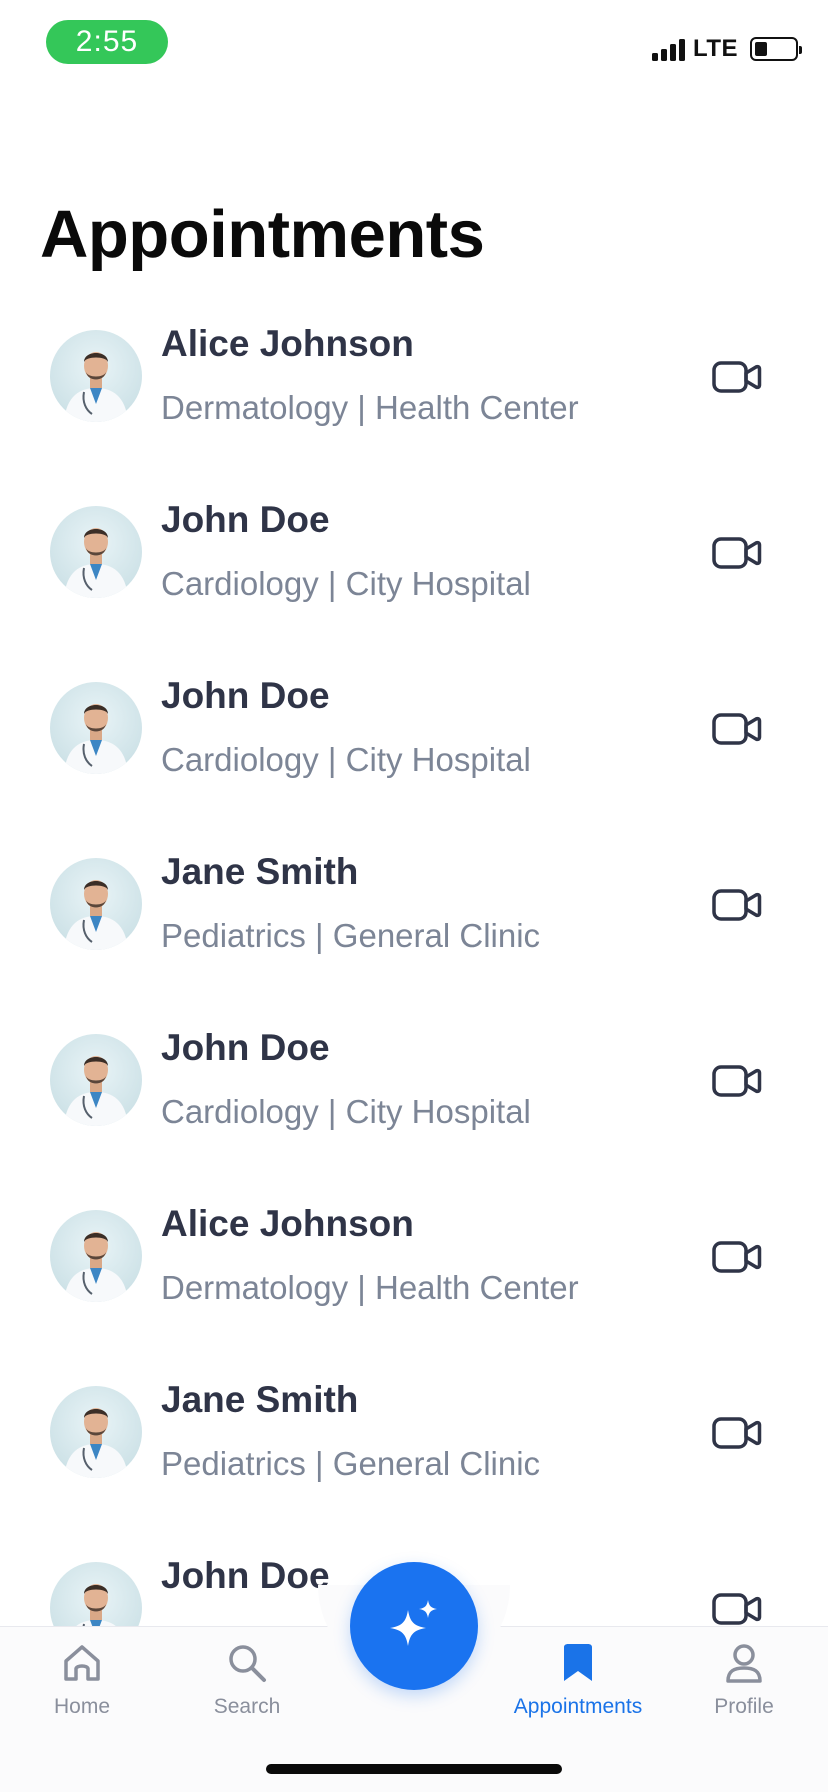 The width and height of the screenshot is (828, 1792). What do you see at coordinates (107, 42) in the screenshot?
I see `status-time: 2:55` at bounding box center [107, 42].